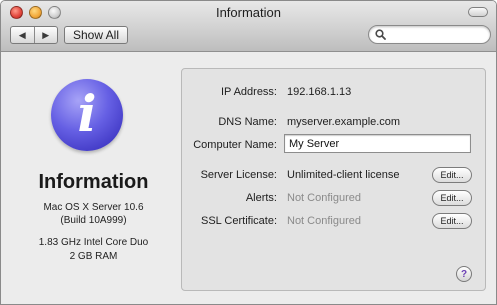  I want to click on alerts-value: Not Configured, so click(324, 198).